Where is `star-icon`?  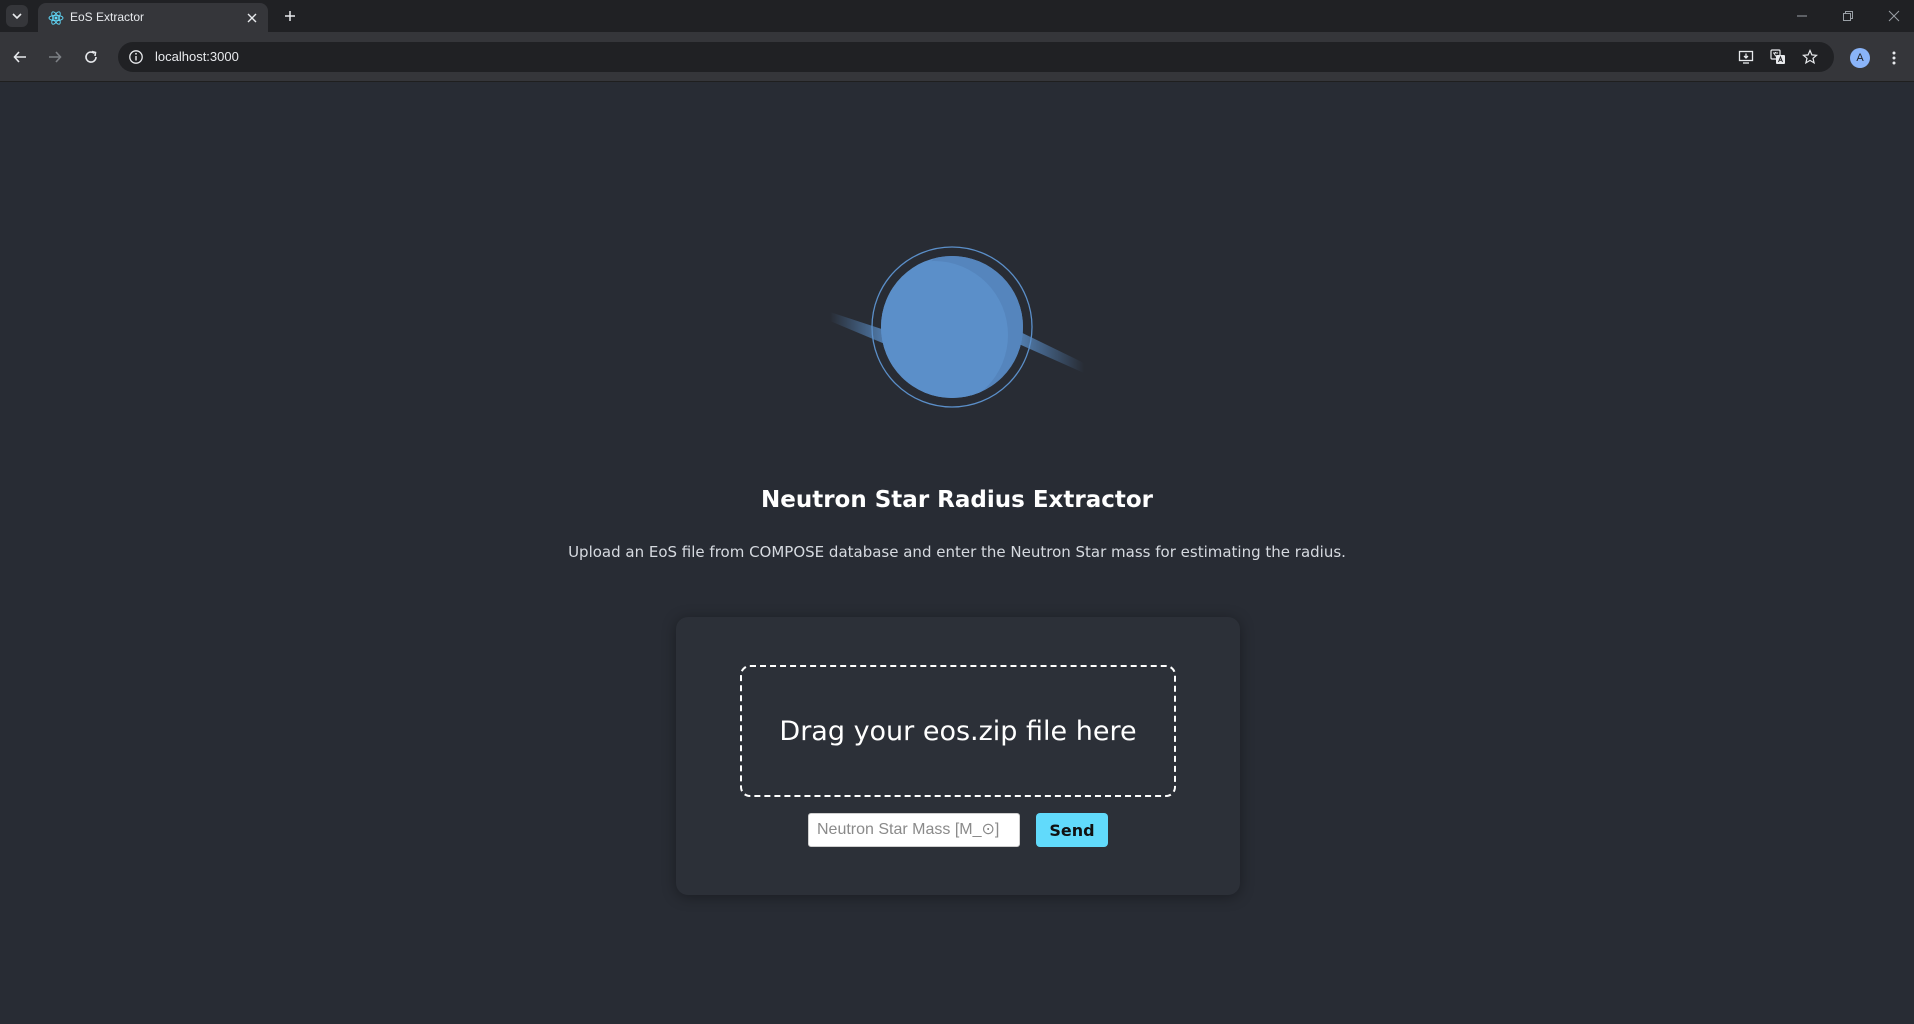
star-icon is located at coordinates (1810, 57).